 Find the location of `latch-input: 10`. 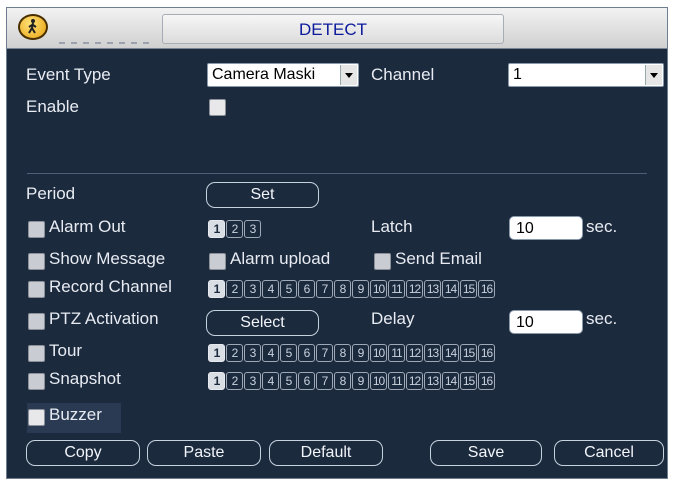

latch-input: 10 is located at coordinates (546, 228).